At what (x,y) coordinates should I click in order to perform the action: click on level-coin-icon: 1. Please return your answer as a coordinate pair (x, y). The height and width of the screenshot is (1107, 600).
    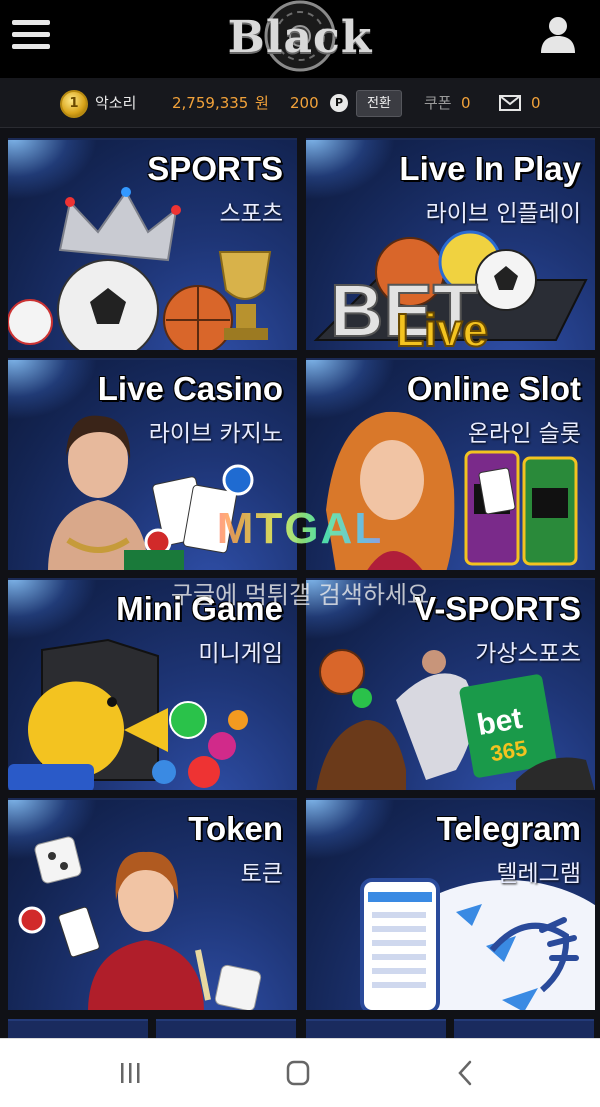
    Looking at the image, I should click on (74, 104).